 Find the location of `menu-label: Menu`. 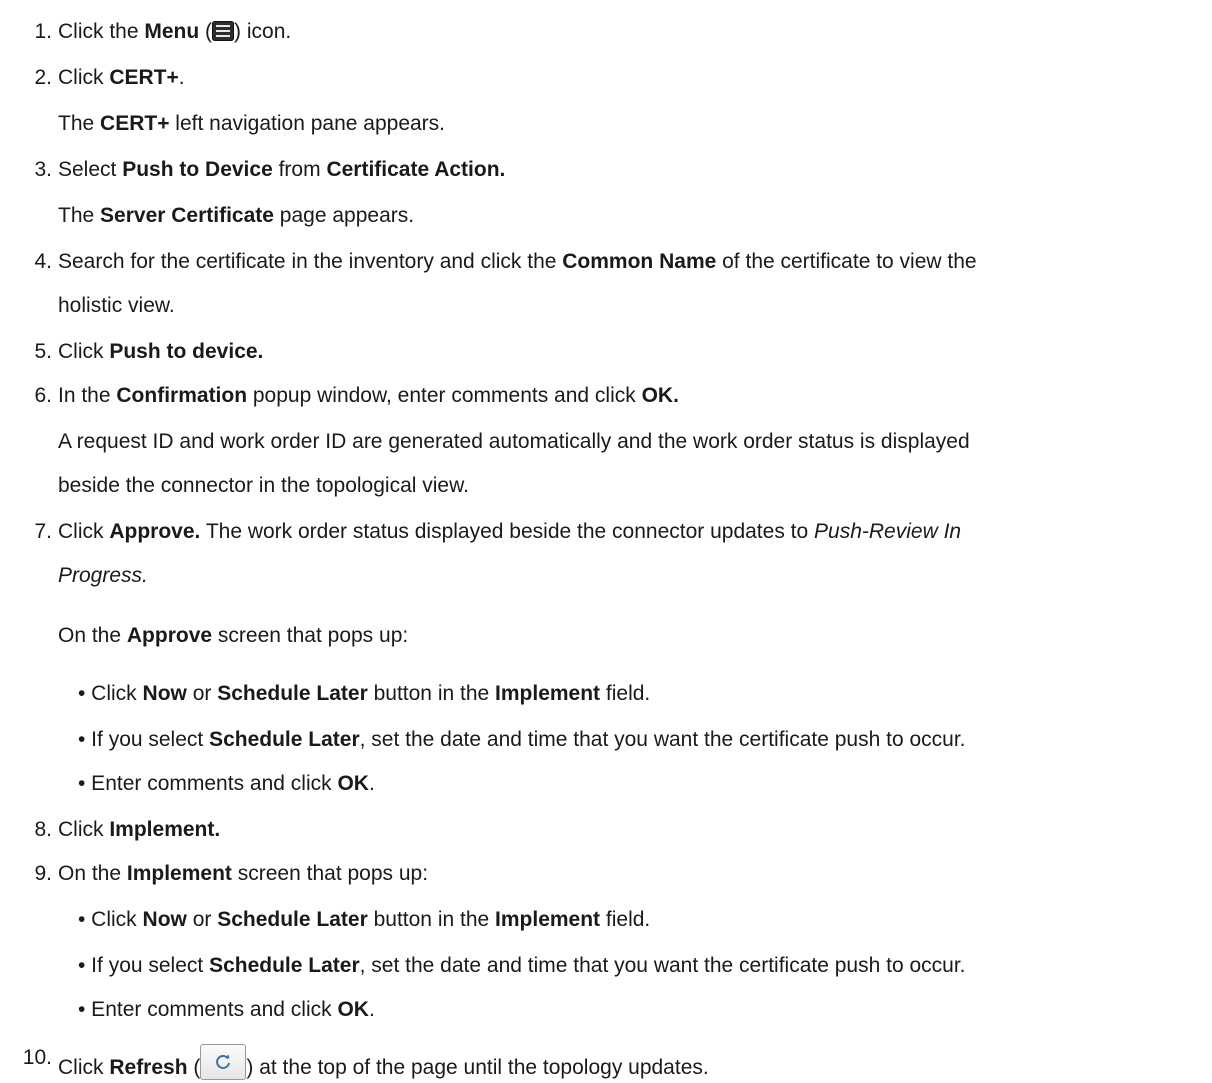

menu-label: Menu is located at coordinates (172, 31).